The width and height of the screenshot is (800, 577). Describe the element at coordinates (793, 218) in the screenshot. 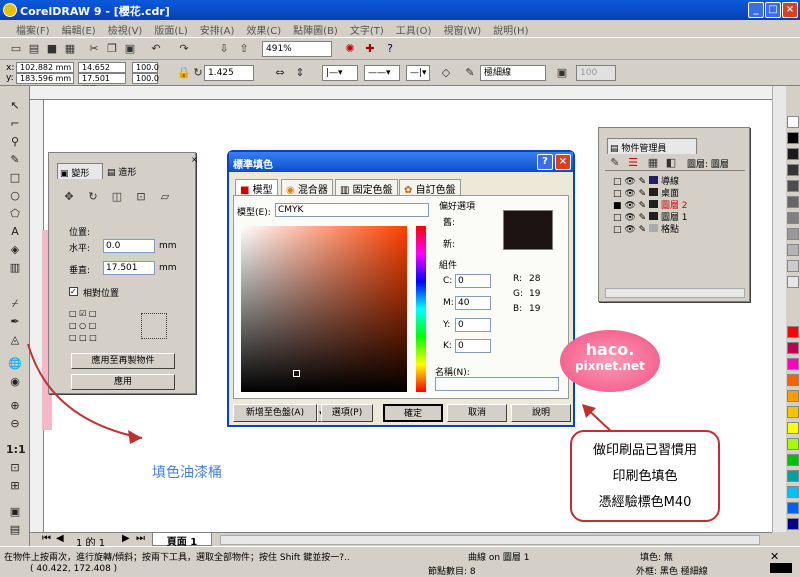

I see `swatch-gray50` at that location.